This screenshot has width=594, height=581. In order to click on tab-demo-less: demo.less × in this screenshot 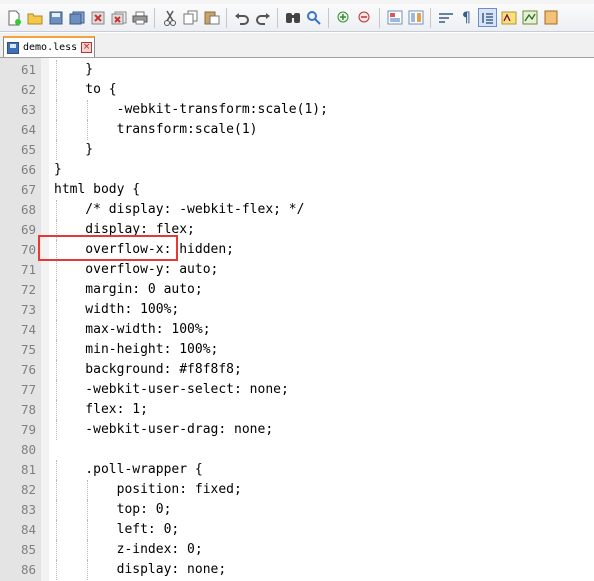, I will do `click(49, 46)`.